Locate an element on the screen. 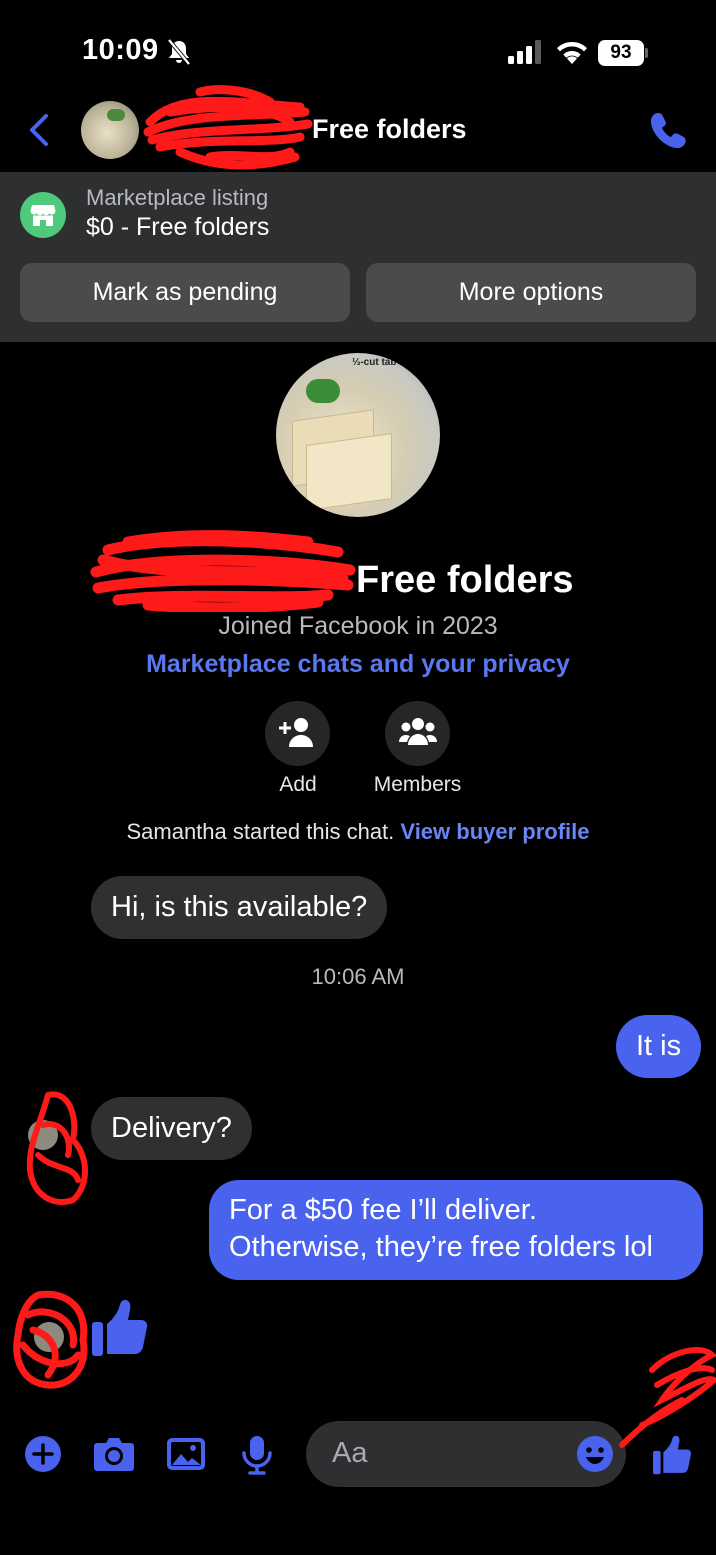 This screenshot has width=716, height=1555. more-options-button: More options is located at coordinates (531, 292).